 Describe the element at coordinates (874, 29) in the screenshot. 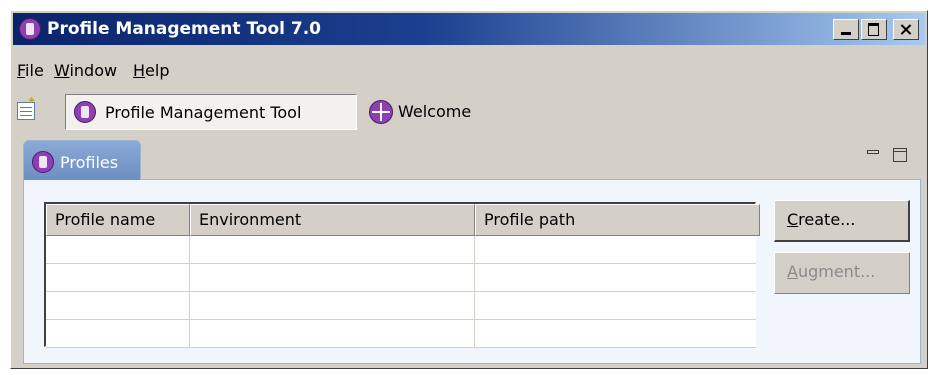

I see `maximize-button` at that location.